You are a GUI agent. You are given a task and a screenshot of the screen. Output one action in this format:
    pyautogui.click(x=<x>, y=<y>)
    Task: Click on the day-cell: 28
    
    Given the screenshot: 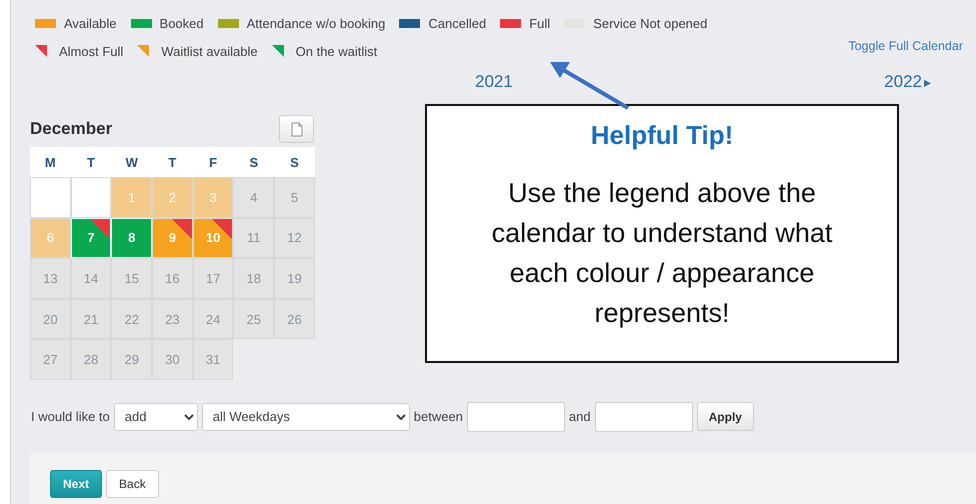 What is the action you would take?
    pyautogui.click(x=91, y=359)
    